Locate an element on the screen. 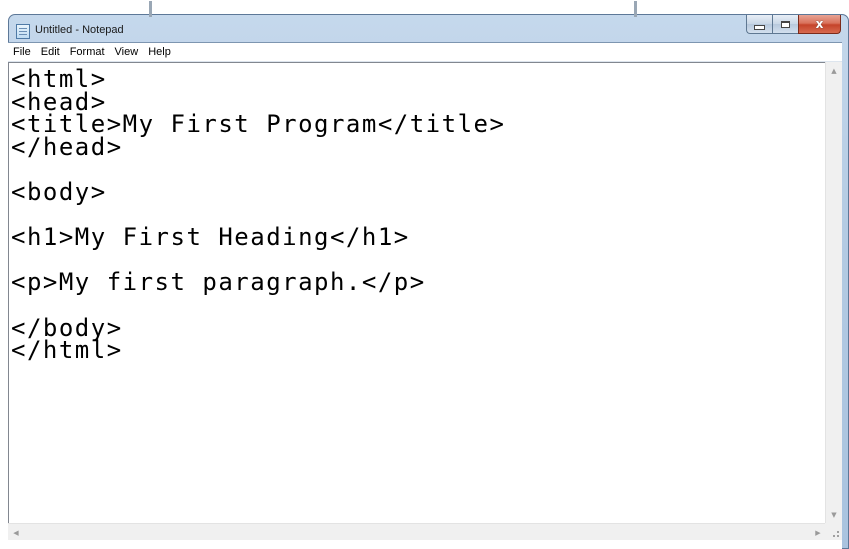 This screenshot has width=849, height=549. scroll-down-icon: ▼ is located at coordinates (834, 514).